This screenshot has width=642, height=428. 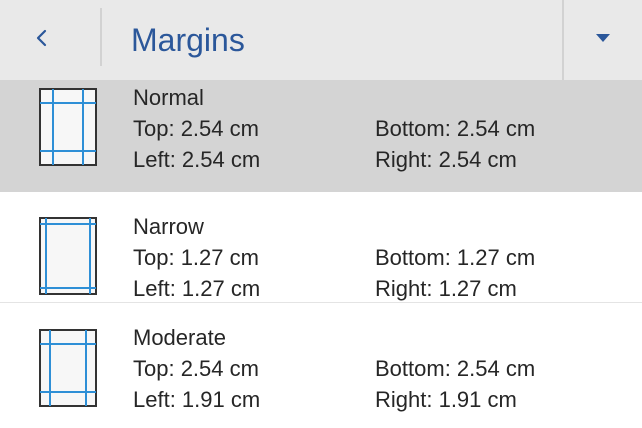 I want to click on option-name: Moderate, so click(x=179, y=337).